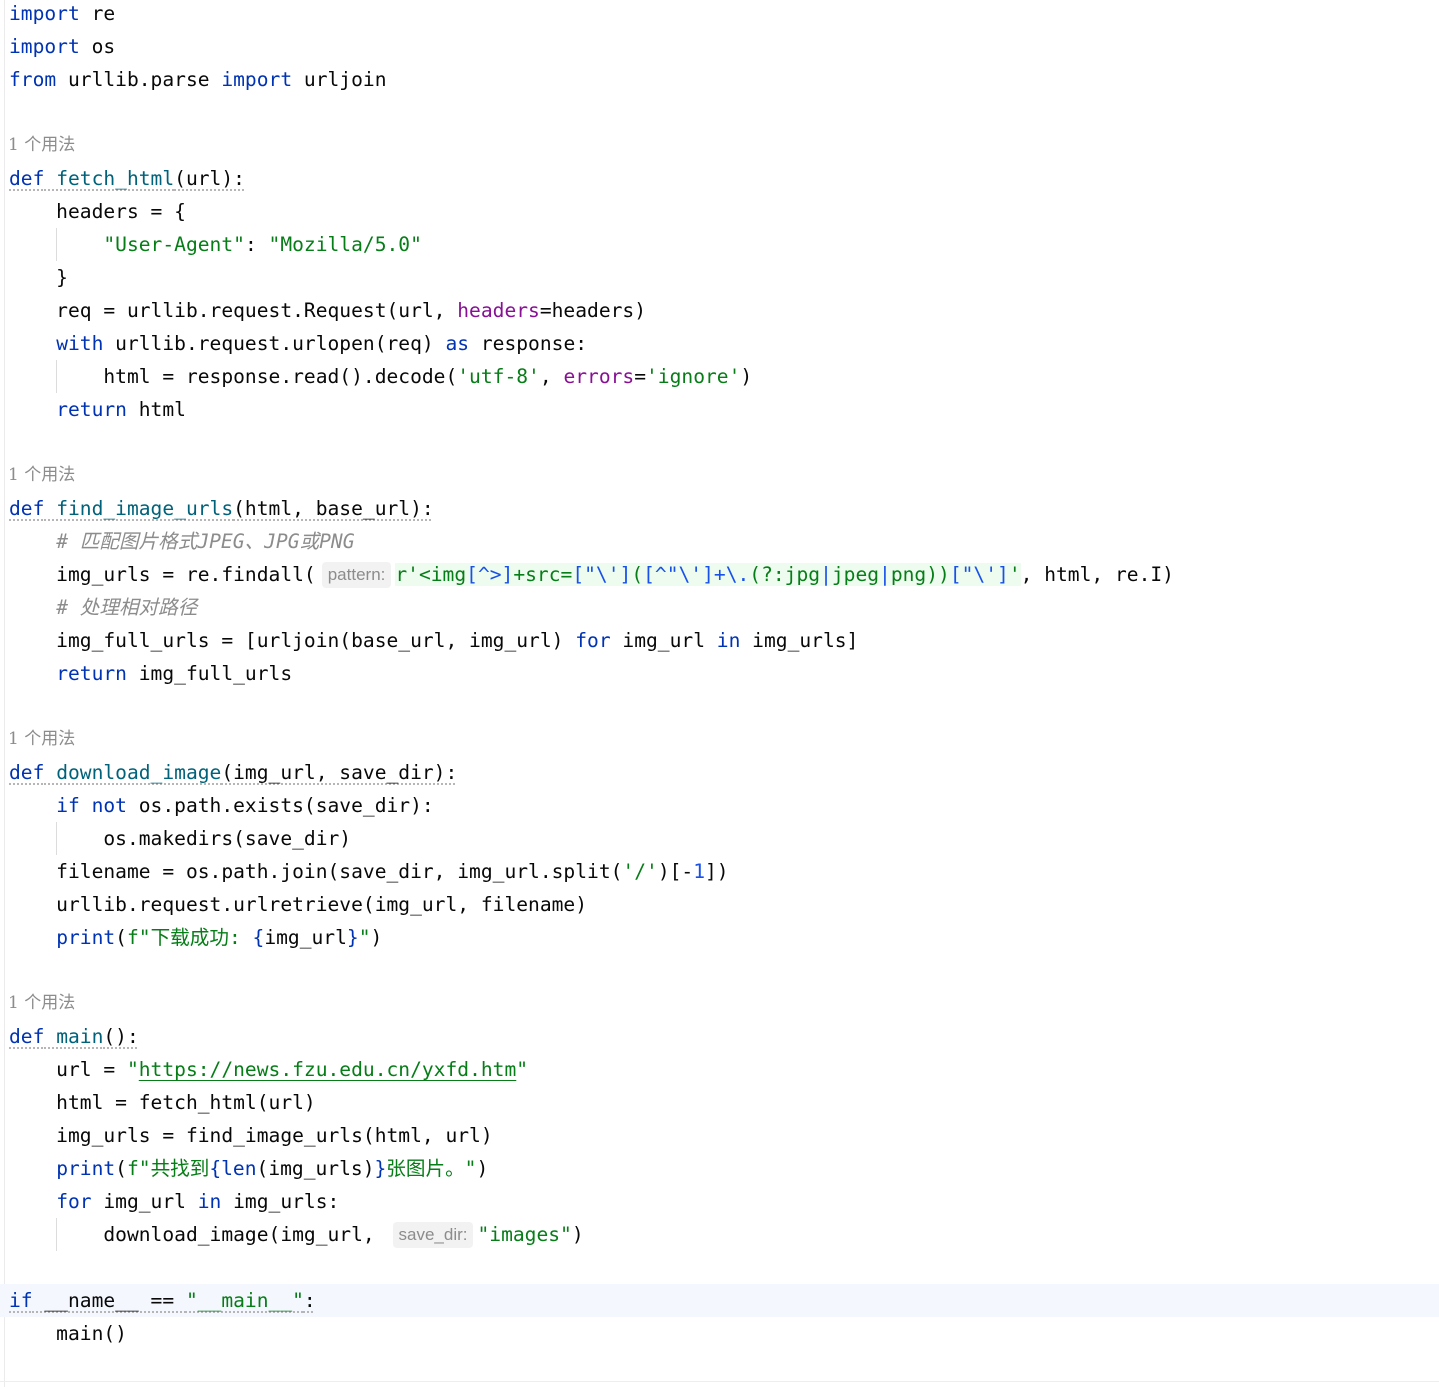  I want to click on code-line: }, so click(38, 277).